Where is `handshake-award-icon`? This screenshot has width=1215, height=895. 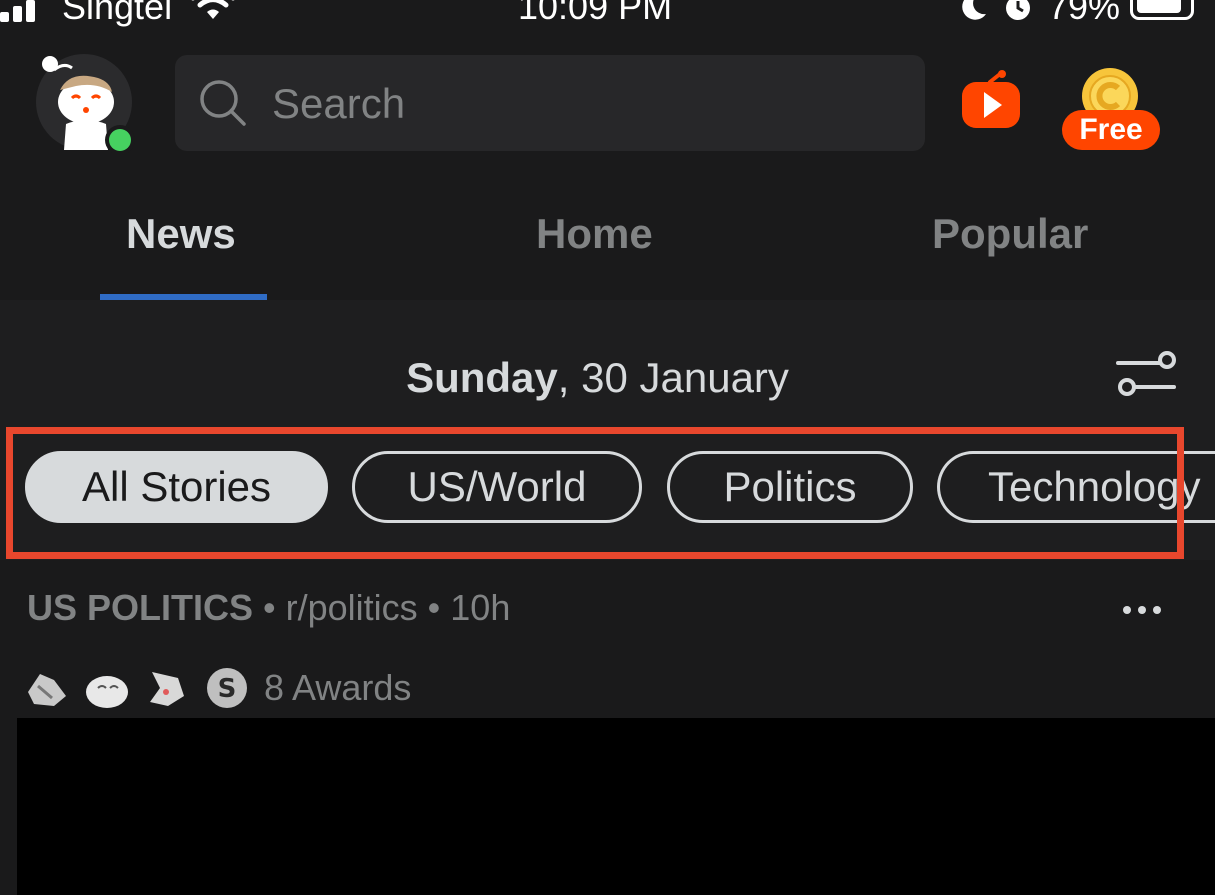 handshake-award-icon is located at coordinates (47, 690).